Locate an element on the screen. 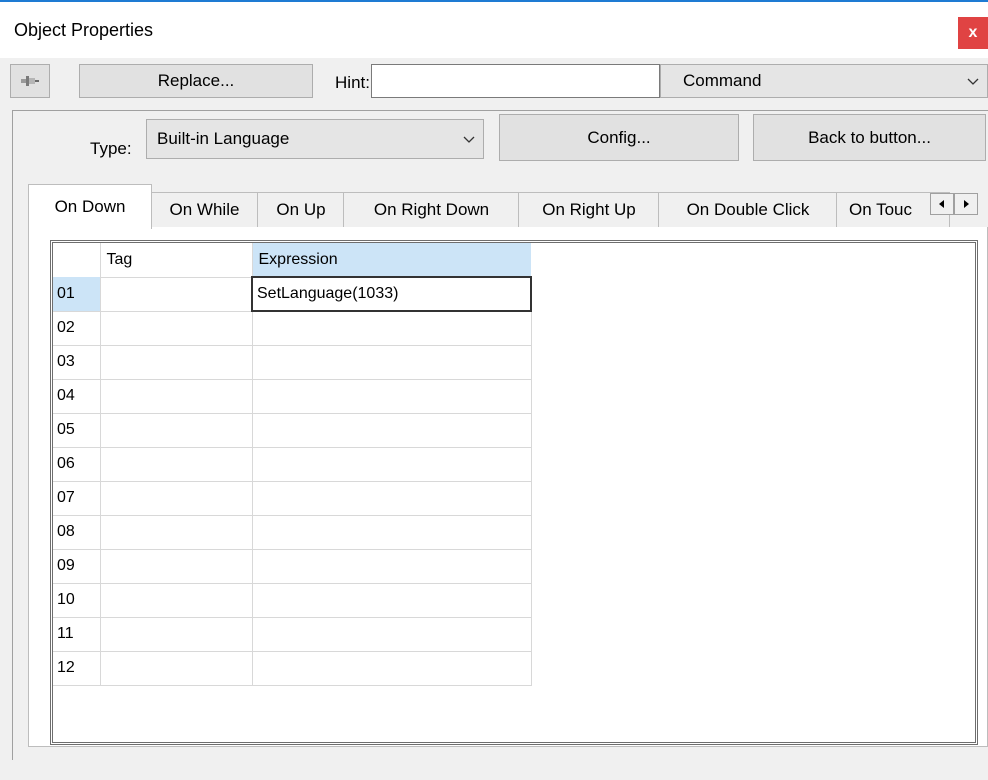  arrow-left-icon is located at coordinates (941, 204).